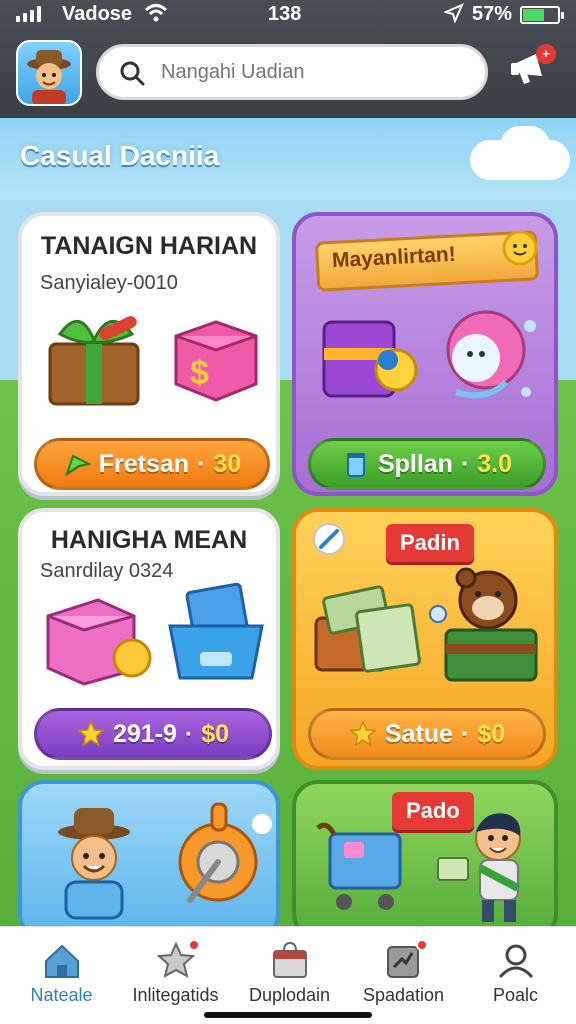  What do you see at coordinates (290, 959) in the screenshot?
I see `shop-icon` at bounding box center [290, 959].